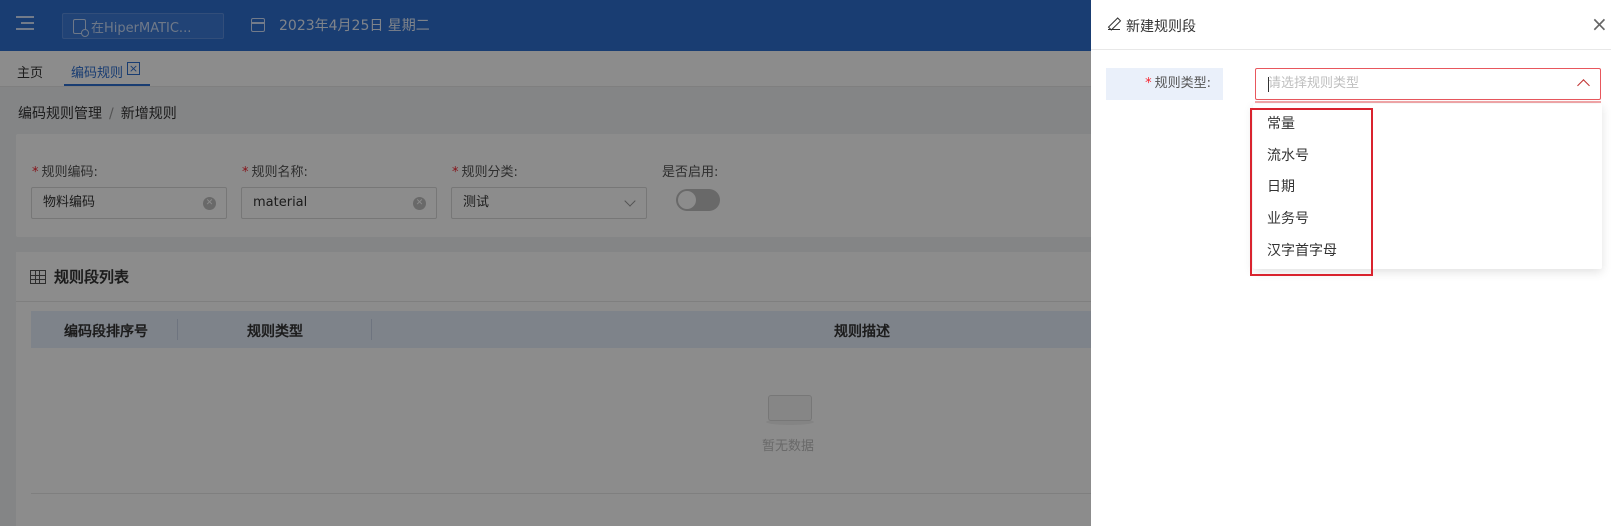 This screenshot has width=1611, height=526. What do you see at coordinates (1268, 84) in the screenshot?
I see `text-cursor` at bounding box center [1268, 84].